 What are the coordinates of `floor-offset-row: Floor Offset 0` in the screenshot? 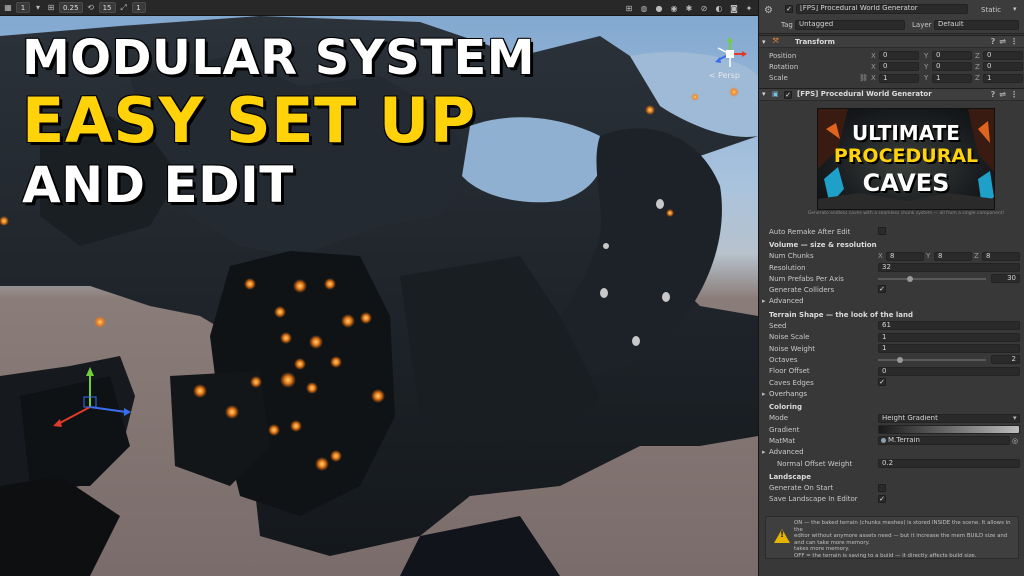 It's located at (891, 371).